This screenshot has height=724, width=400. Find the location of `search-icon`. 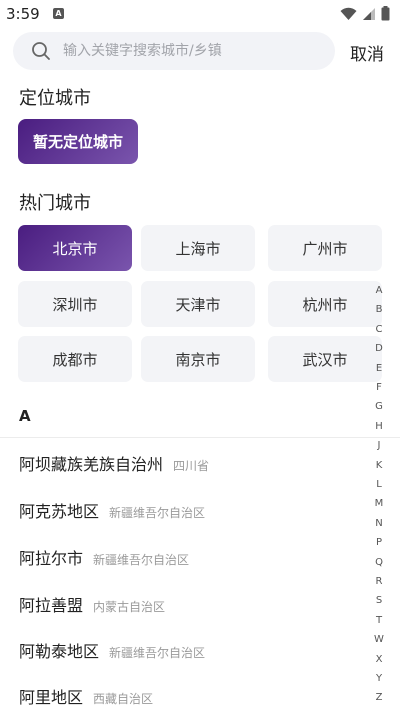

search-icon is located at coordinates (41, 51).